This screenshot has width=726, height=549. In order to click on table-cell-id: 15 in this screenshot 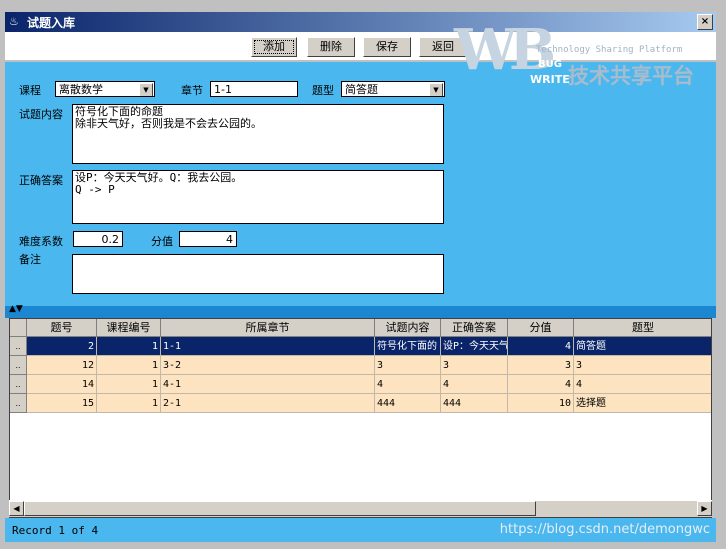, I will do `click(62, 403)`.